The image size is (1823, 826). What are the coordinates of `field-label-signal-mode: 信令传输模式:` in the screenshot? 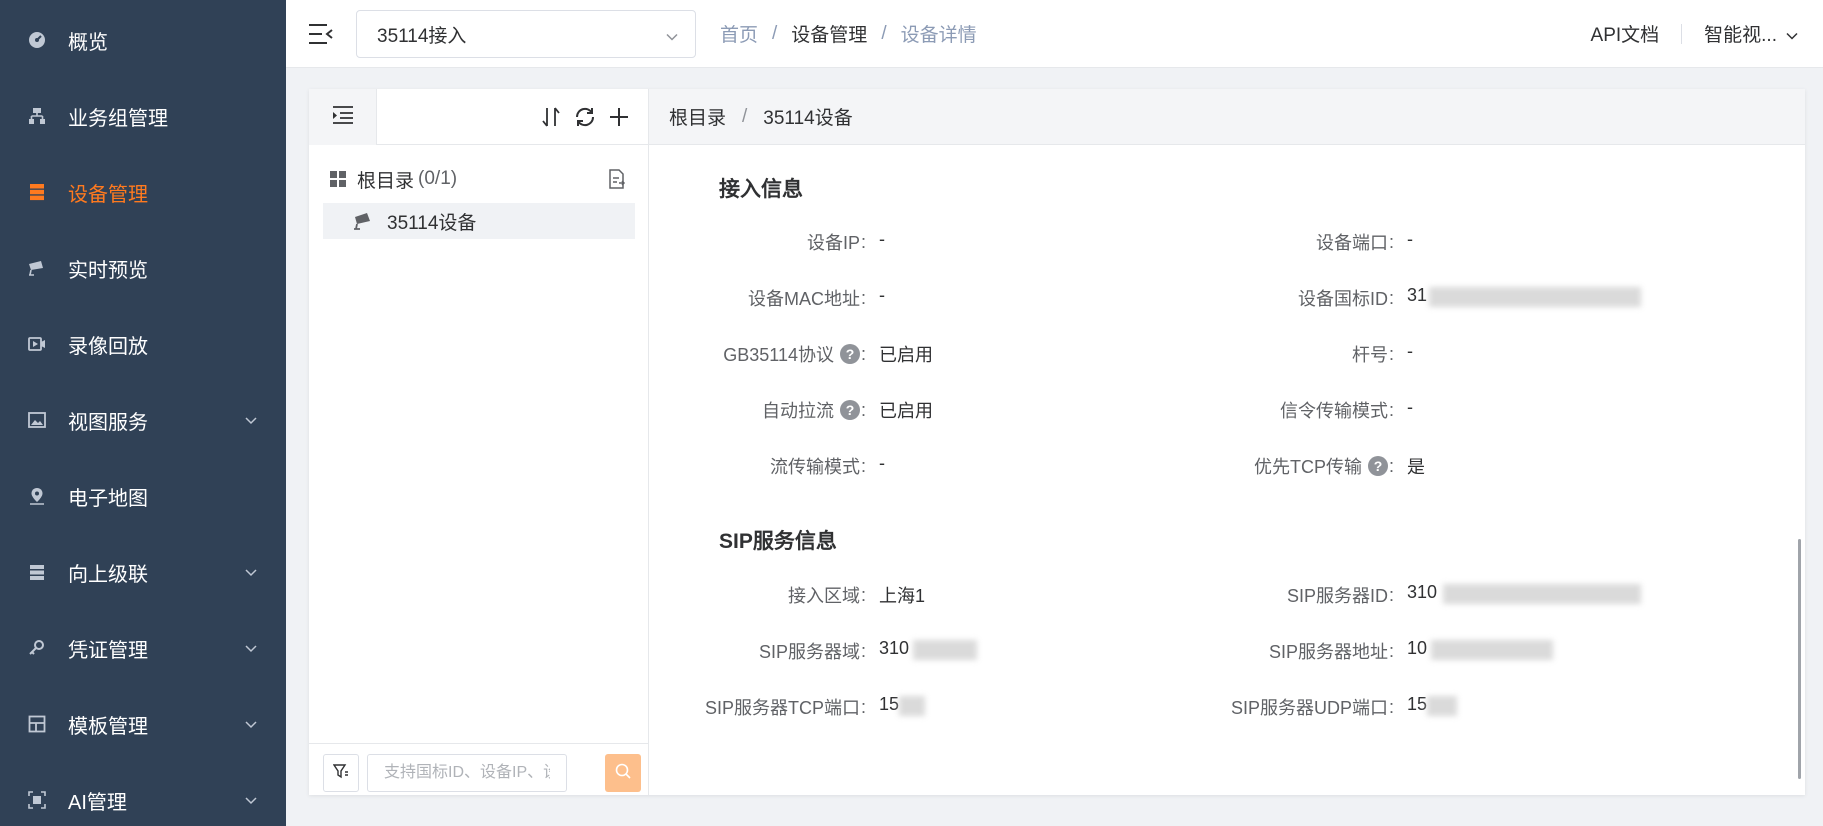 It's located at (1336, 410).